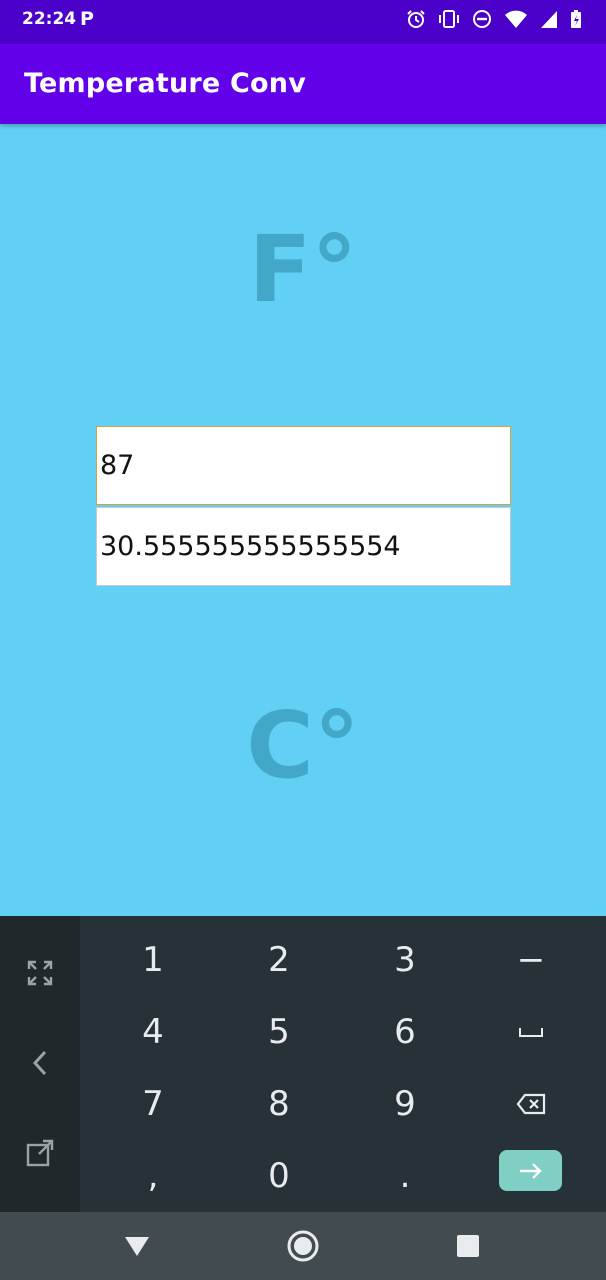 Image resolution: width=606 pixels, height=1280 pixels. Describe the element at coordinates (303, 22) in the screenshot. I see `status-bar: 22:24 P` at that location.